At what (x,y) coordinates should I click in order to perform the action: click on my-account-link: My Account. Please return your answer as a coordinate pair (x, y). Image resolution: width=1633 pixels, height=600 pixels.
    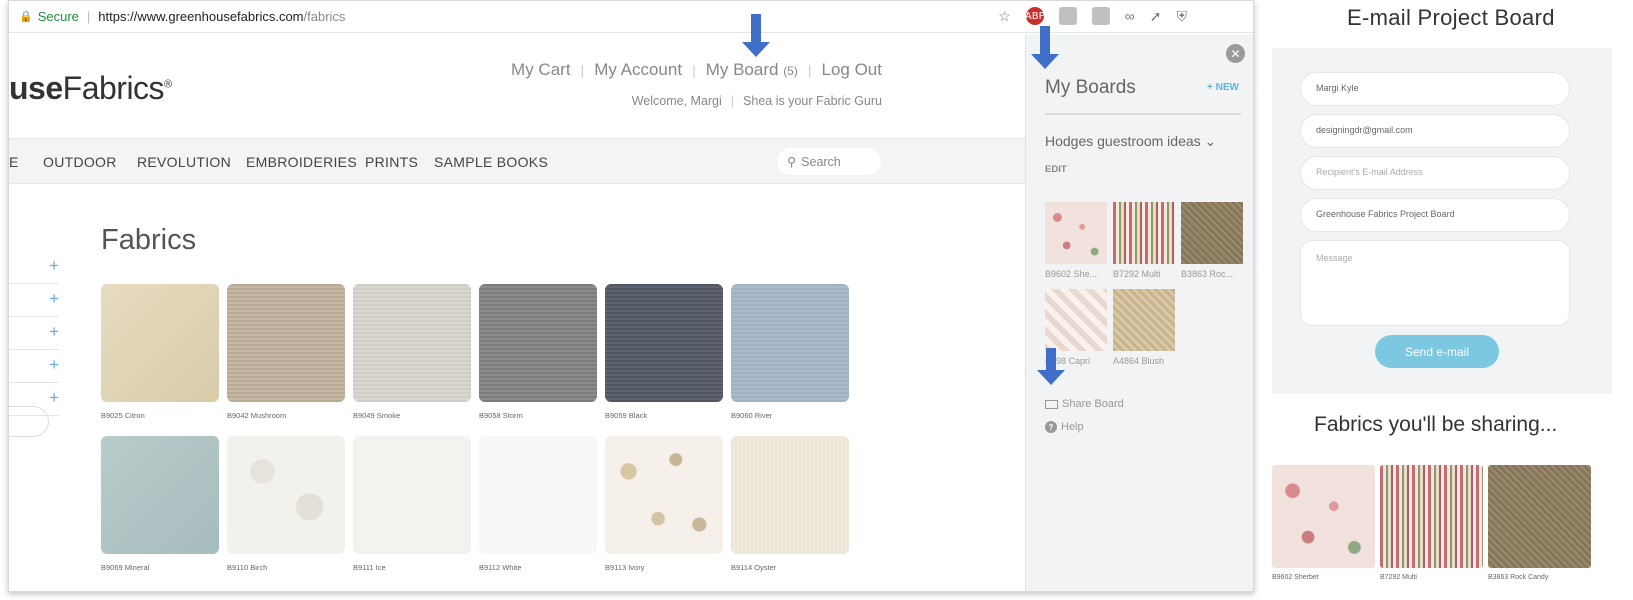
    Looking at the image, I should click on (638, 70).